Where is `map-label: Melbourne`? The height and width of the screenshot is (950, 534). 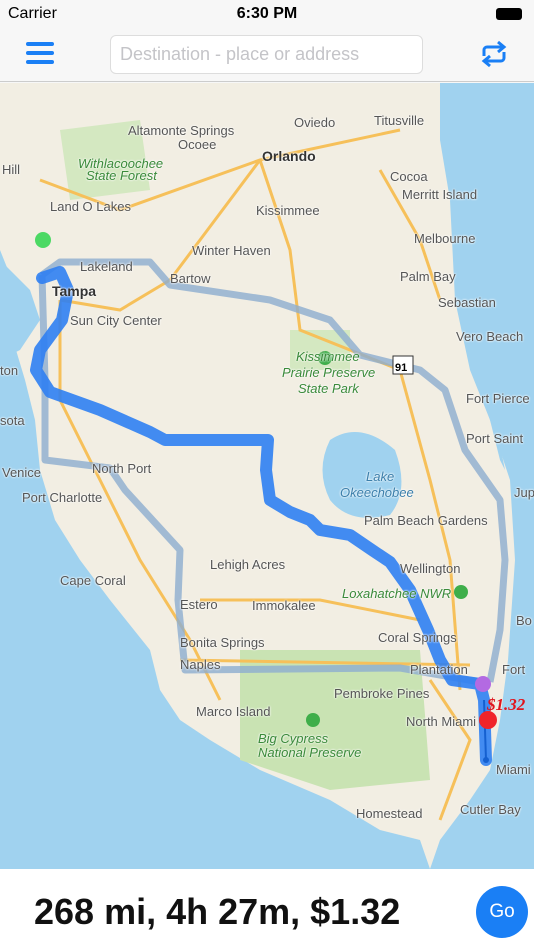
map-label: Melbourne is located at coordinates (445, 238).